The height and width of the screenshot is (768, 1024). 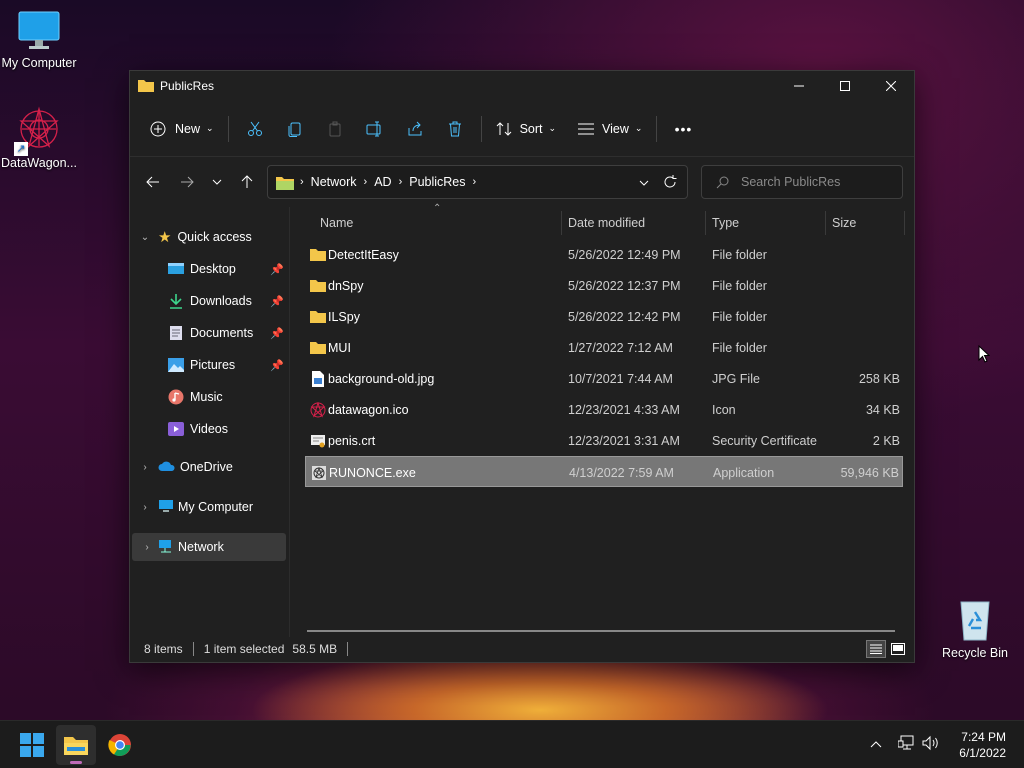 What do you see at coordinates (898, 649) in the screenshot?
I see `tiles-view-button` at bounding box center [898, 649].